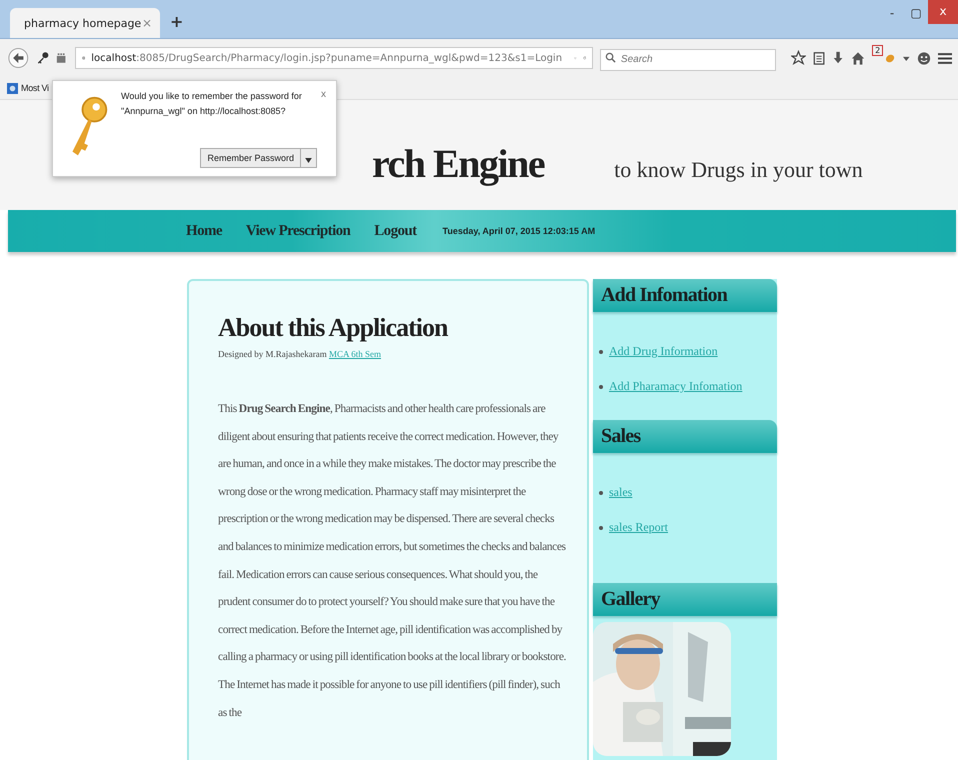 Image resolution: width=958 pixels, height=760 pixels. What do you see at coordinates (212, 104) in the screenshot?
I see `prompt-message: Would you like to remember the password for "Annpurna_wgl" on http://localhost:8085?` at bounding box center [212, 104].